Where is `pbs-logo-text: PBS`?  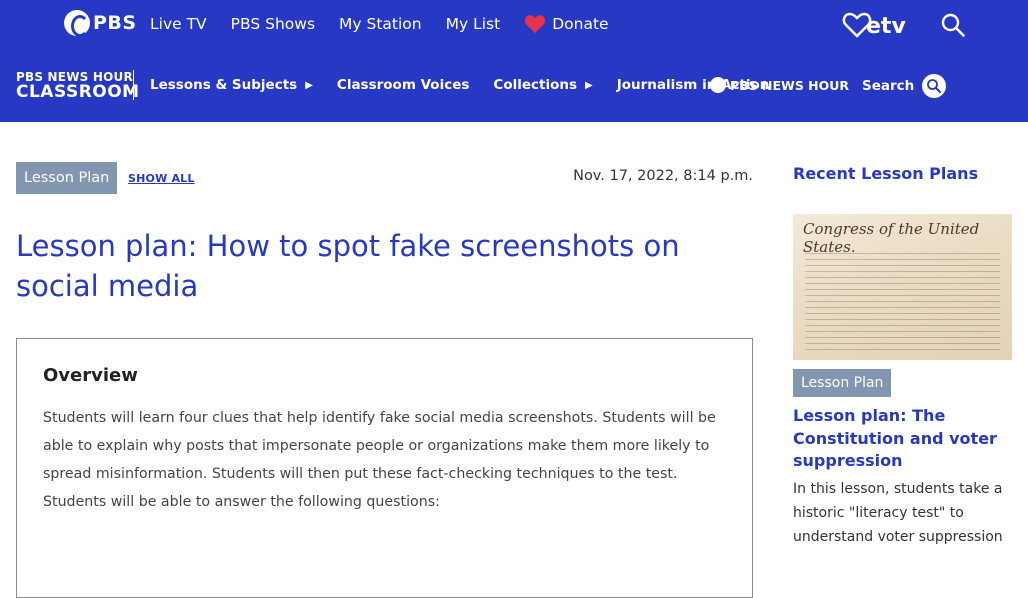 pbs-logo-text: PBS is located at coordinates (115, 23).